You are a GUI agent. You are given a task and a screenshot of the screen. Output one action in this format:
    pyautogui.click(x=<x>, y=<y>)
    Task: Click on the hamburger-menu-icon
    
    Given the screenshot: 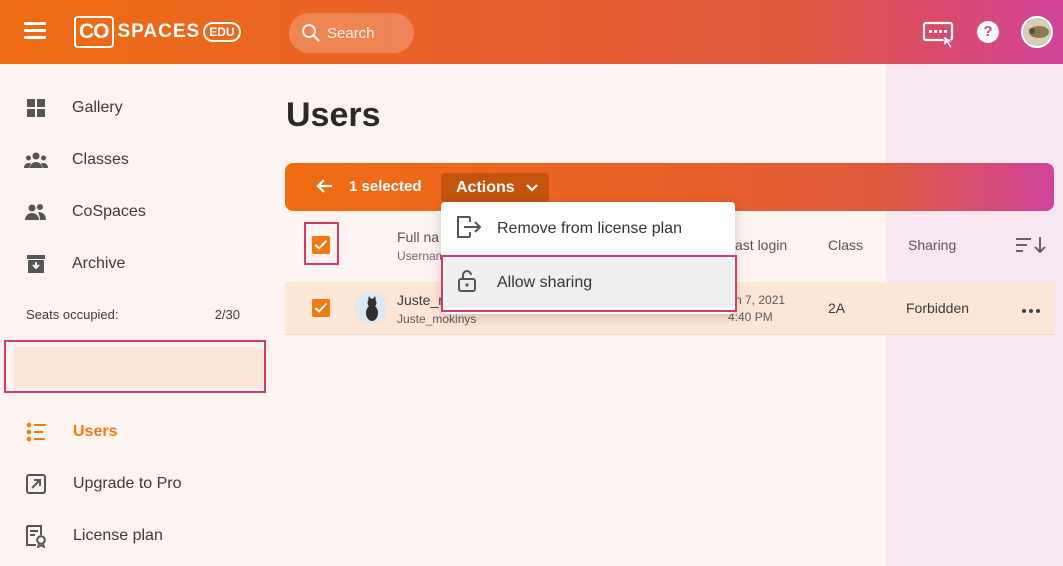 What is the action you would take?
    pyautogui.click(x=35, y=32)
    